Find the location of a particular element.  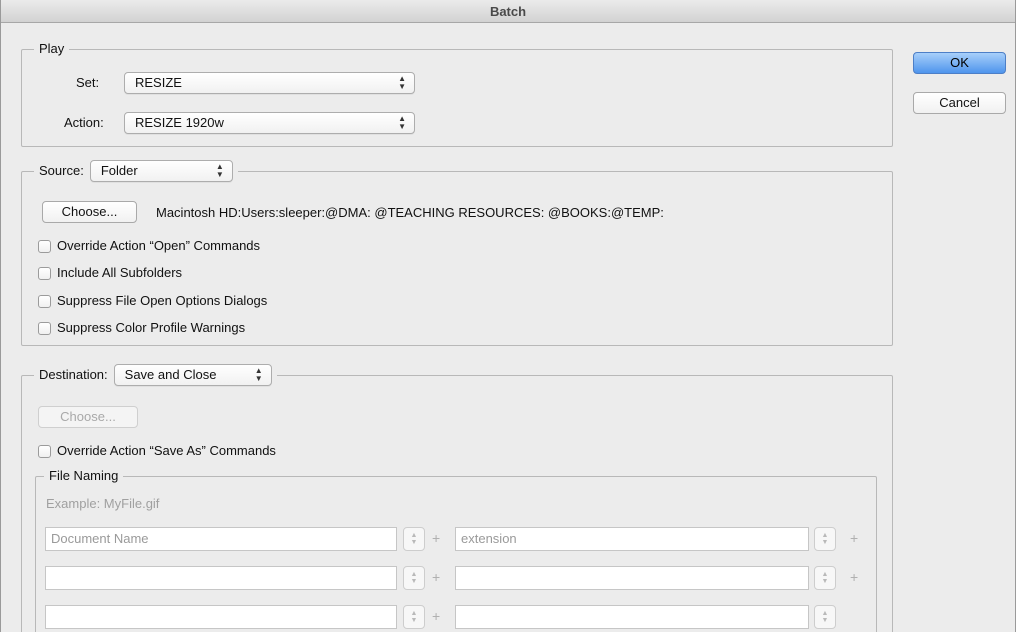

include-subfolders-checkbox: Include All Subfolders is located at coordinates (110, 273).